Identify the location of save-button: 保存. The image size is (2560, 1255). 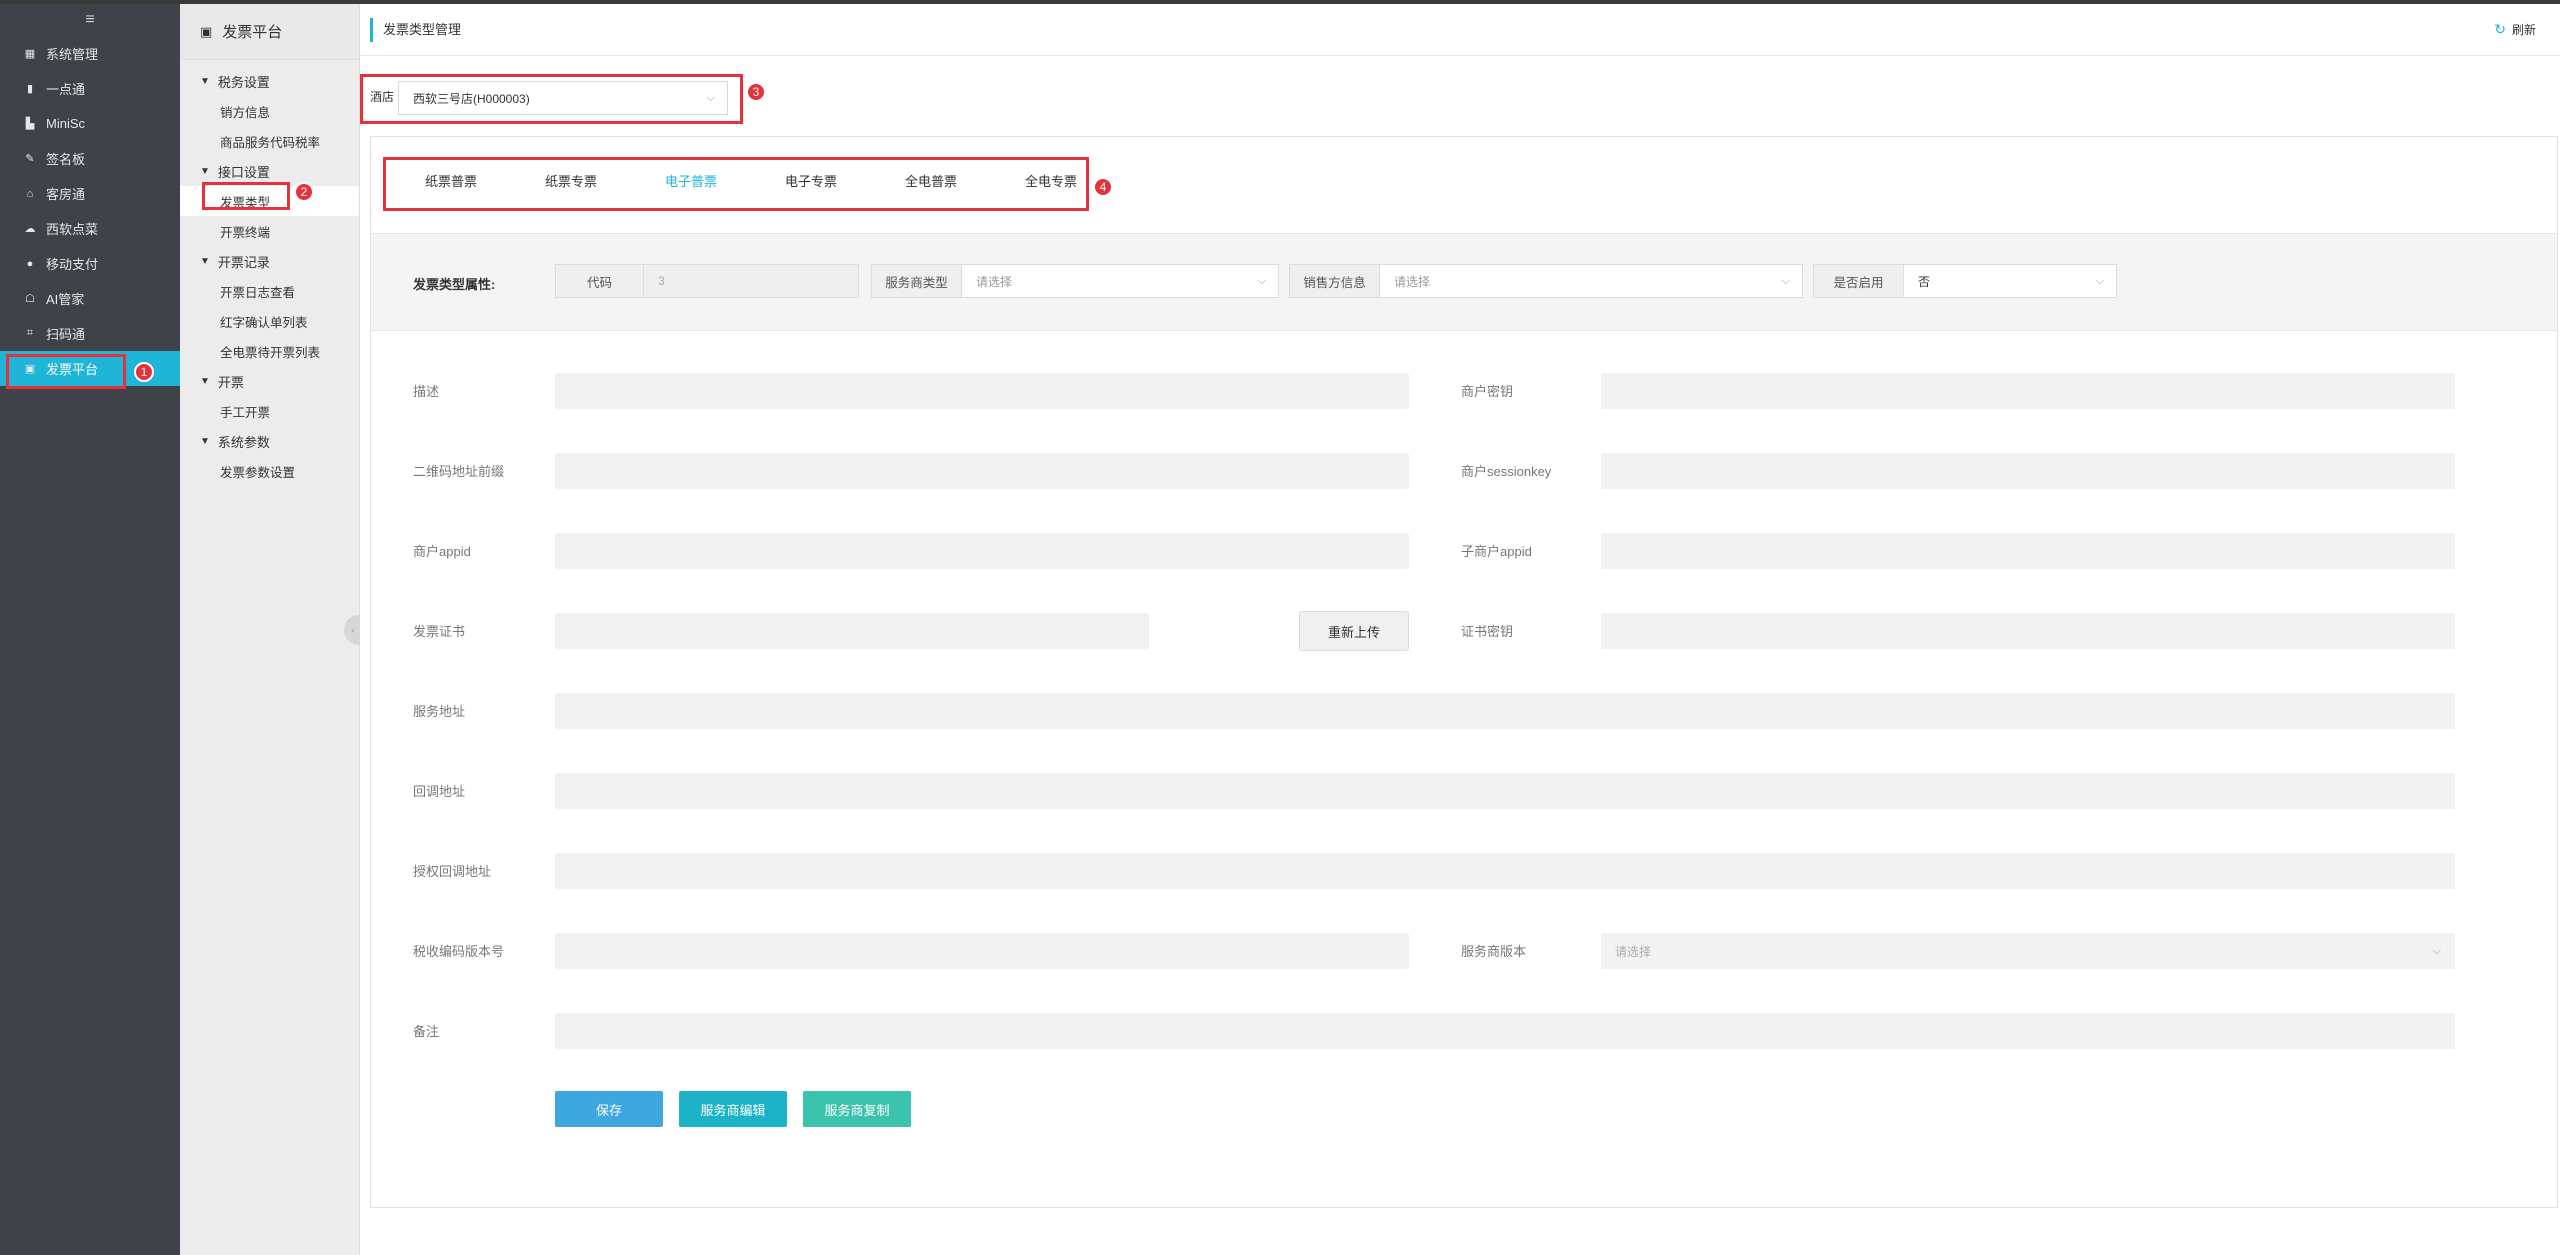
(609, 1109).